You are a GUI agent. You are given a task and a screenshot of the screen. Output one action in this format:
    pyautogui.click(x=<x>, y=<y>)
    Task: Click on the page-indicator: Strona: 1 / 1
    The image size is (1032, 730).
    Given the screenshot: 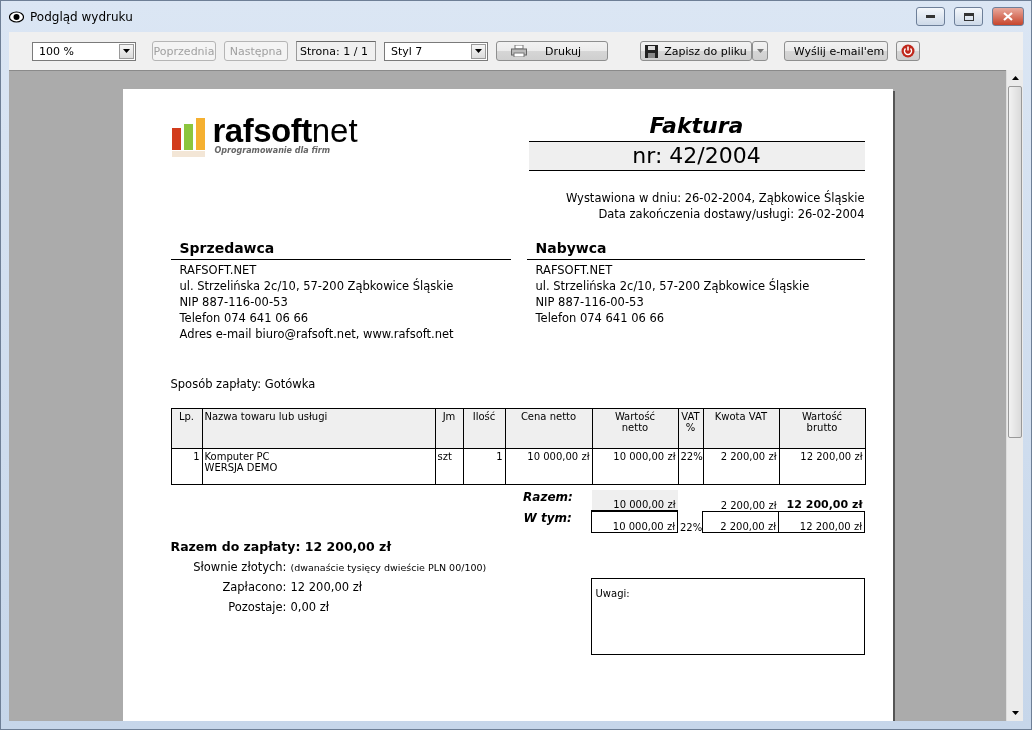 What is the action you would take?
    pyautogui.click(x=336, y=51)
    